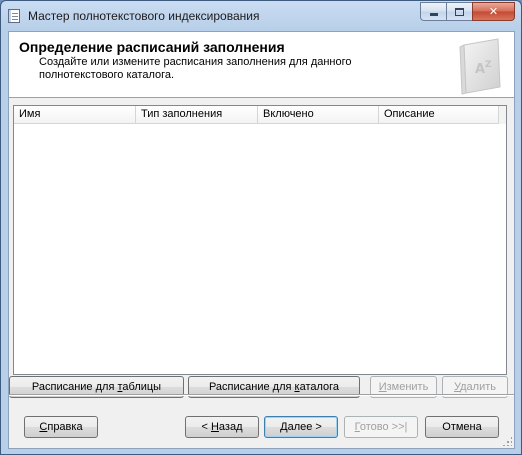 This screenshot has width=522, height=455. I want to click on help-button: Справка, so click(61, 427).